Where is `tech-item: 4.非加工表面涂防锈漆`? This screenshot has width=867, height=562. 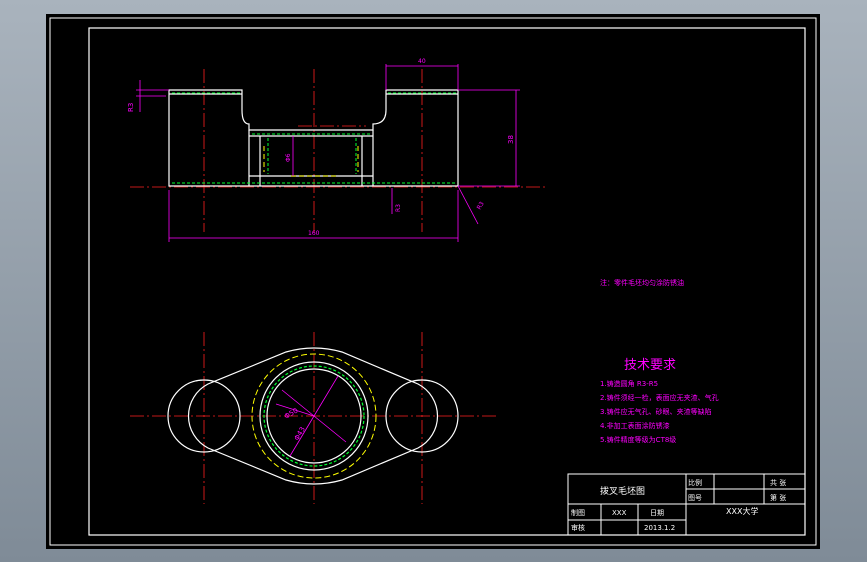 tech-item: 4.非加工表面涂防锈漆 is located at coordinates (635, 425).